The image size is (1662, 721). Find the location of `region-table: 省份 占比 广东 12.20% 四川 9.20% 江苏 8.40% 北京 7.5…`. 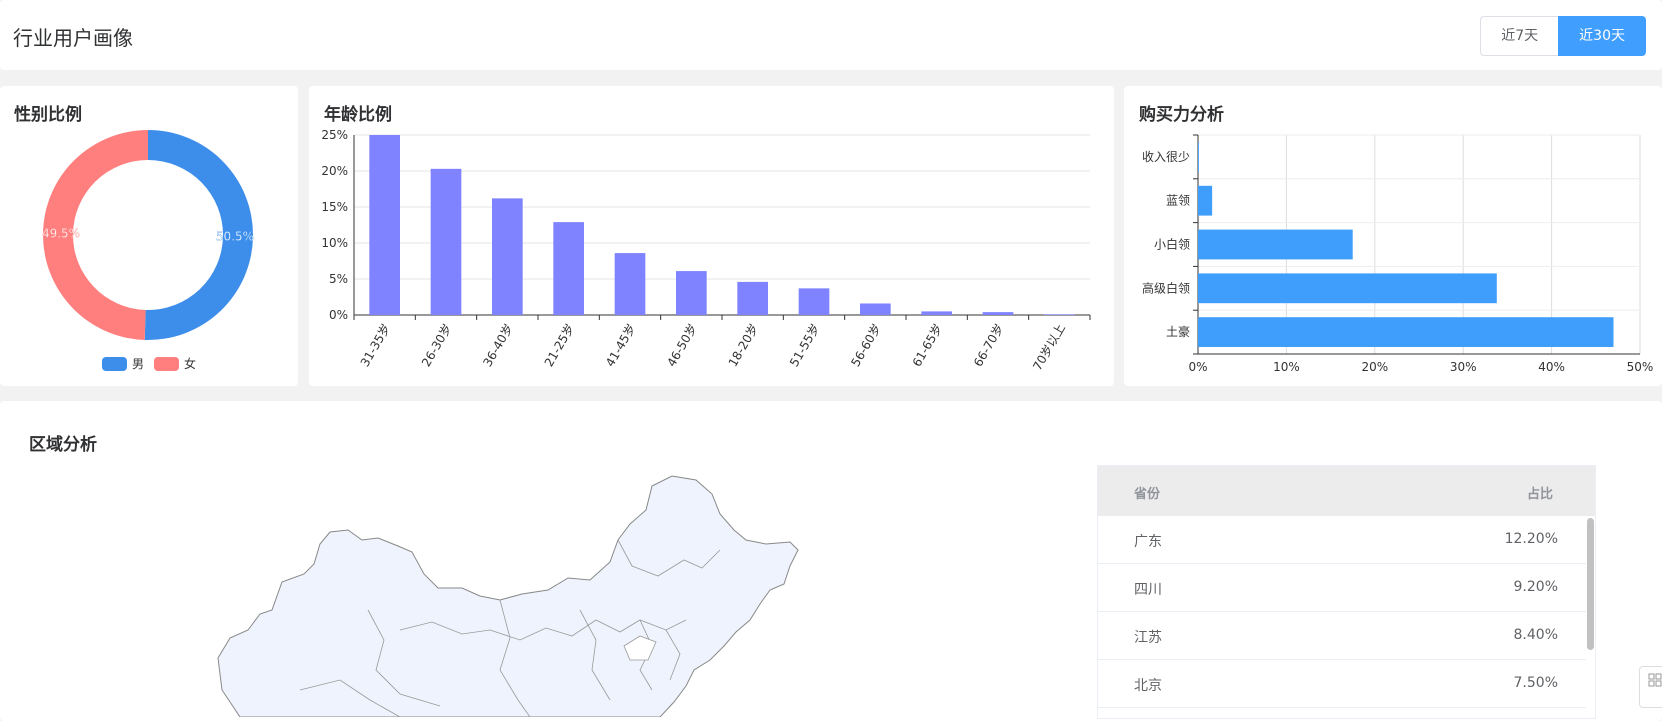

region-table: 省份 占比 广东 12.20% 四川 9.20% 江苏 8.40% 北京 7.5… is located at coordinates (1346, 592).